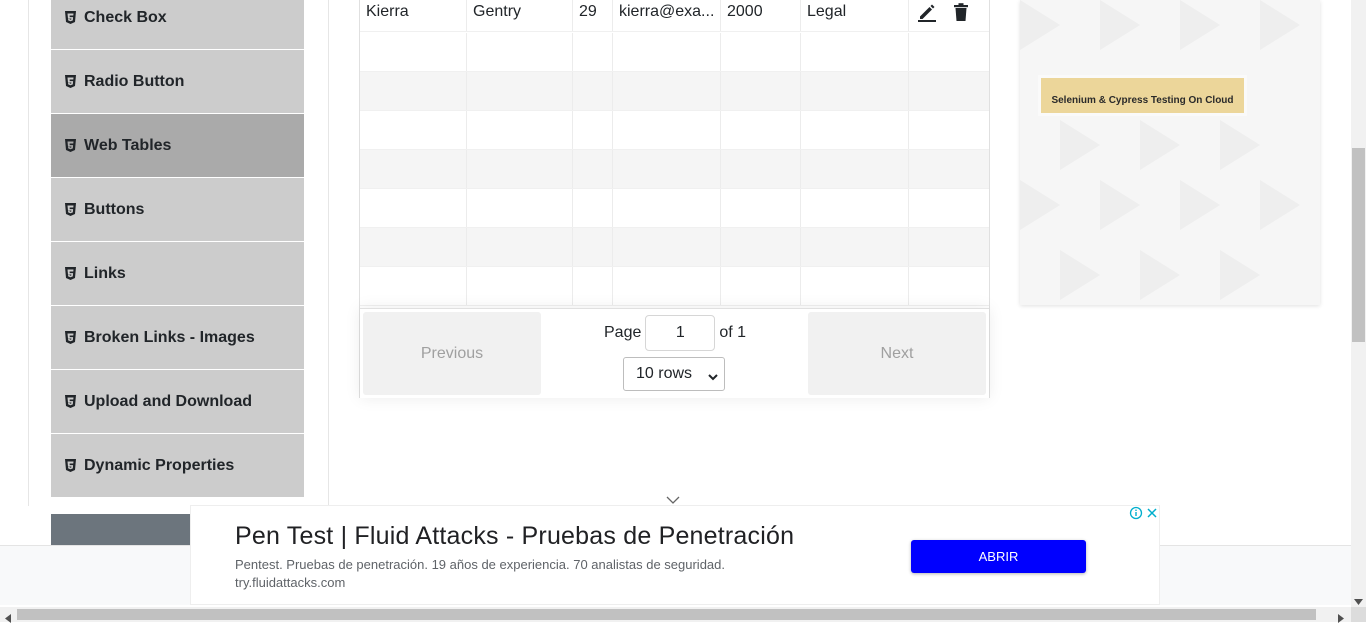 This screenshot has width=1366, height=628. What do you see at coordinates (1152, 513) in the screenshot?
I see `close-icon` at bounding box center [1152, 513].